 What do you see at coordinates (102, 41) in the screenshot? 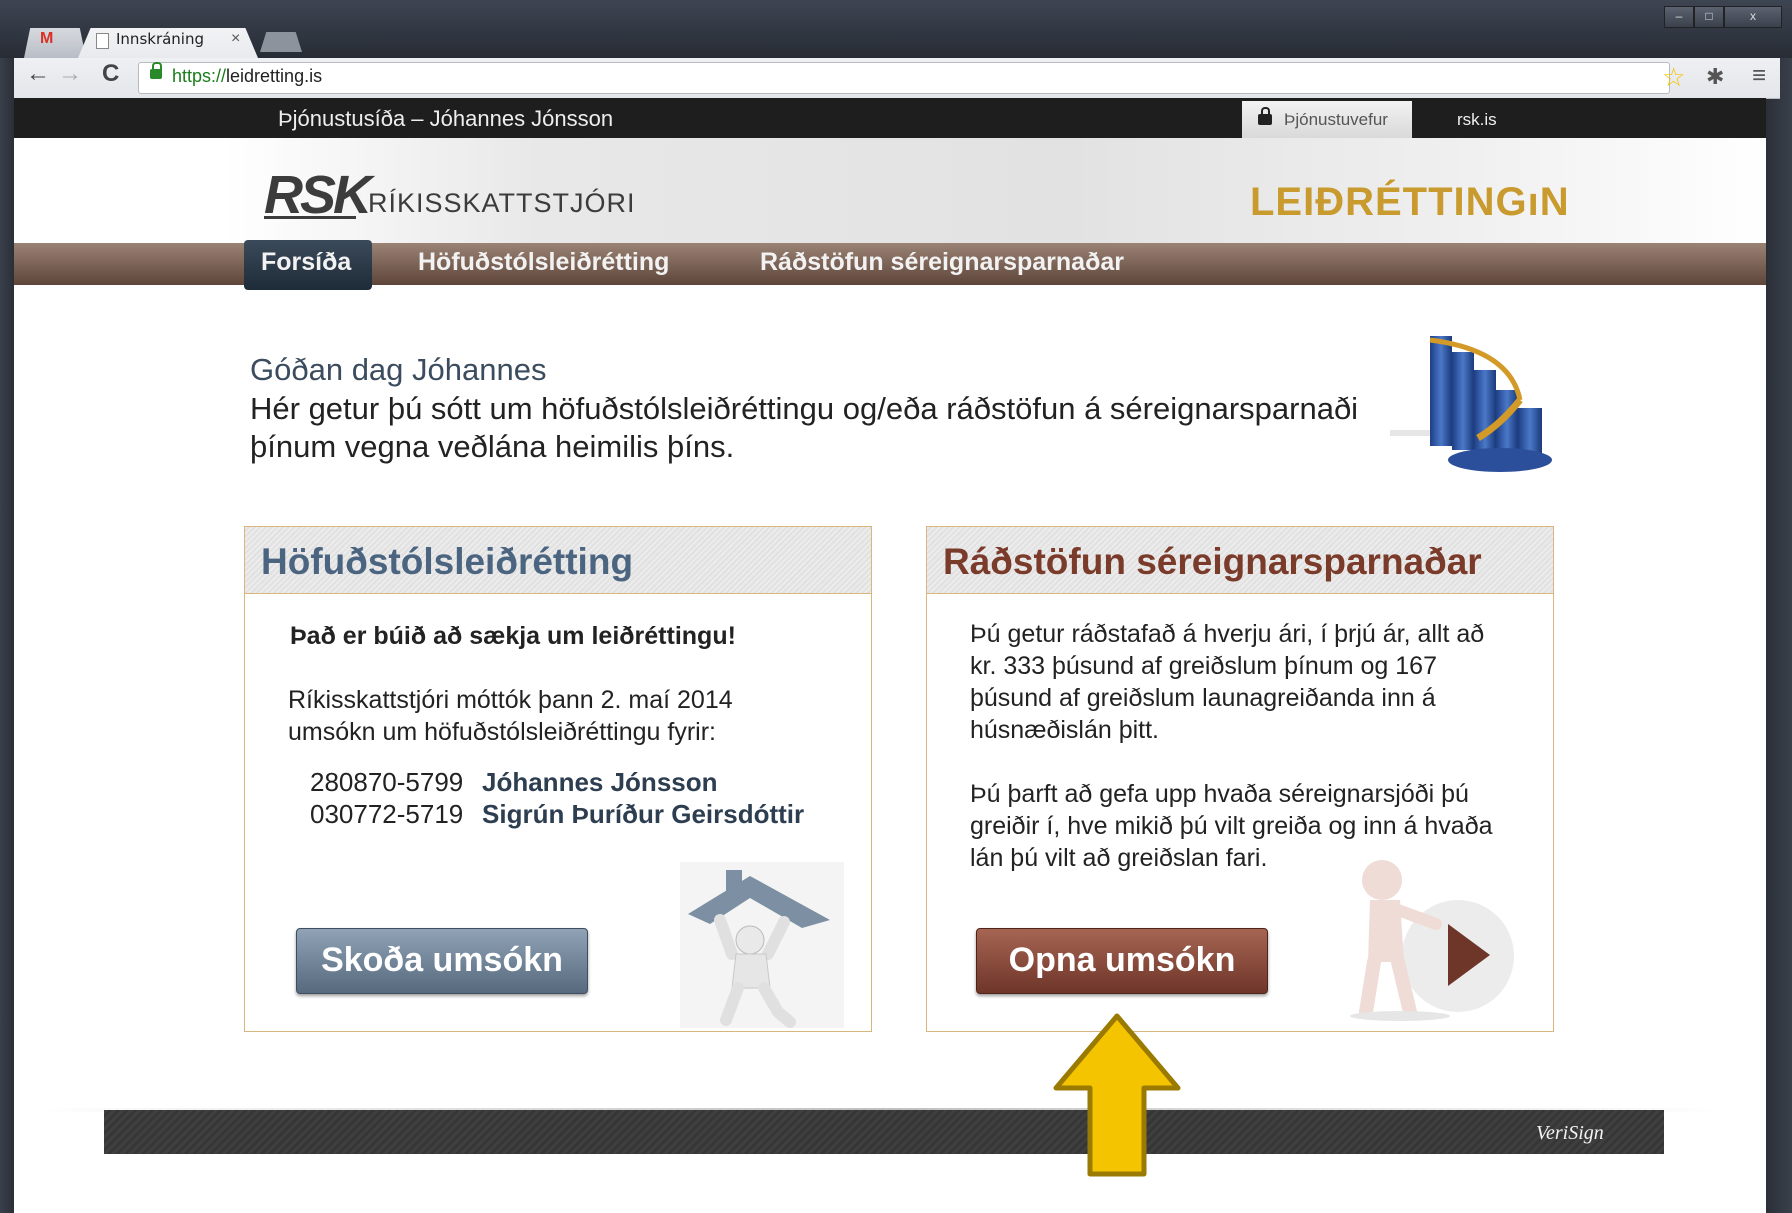
I see `page-icon` at bounding box center [102, 41].